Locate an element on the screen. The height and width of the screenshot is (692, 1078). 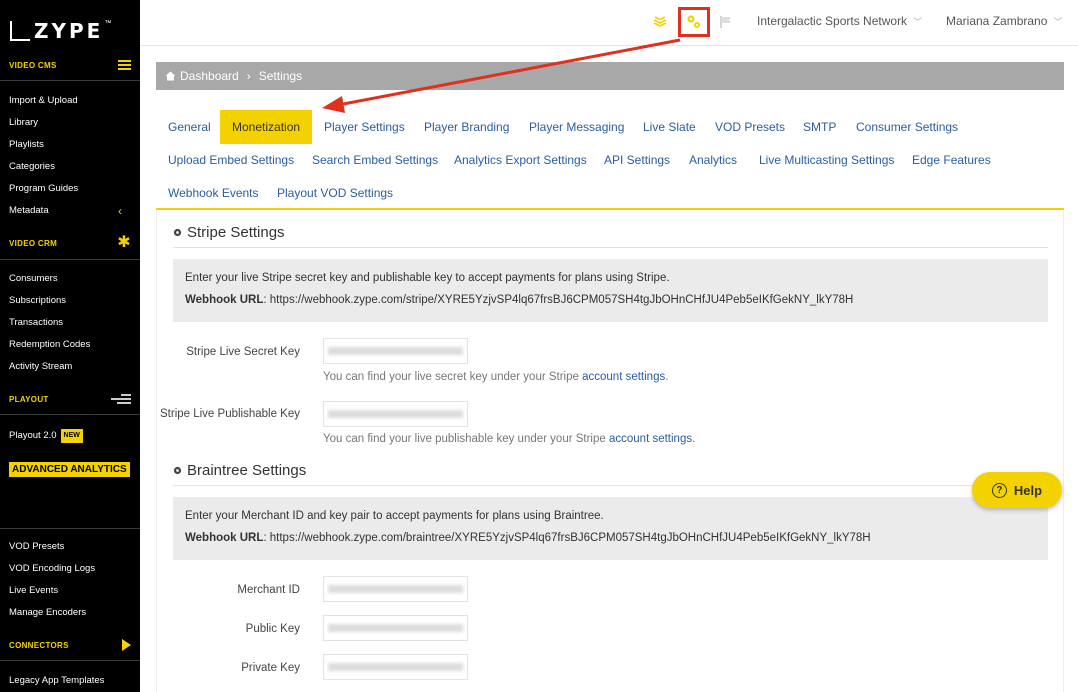
section-playout: PLAYOUT is located at coordinates (70, 399).